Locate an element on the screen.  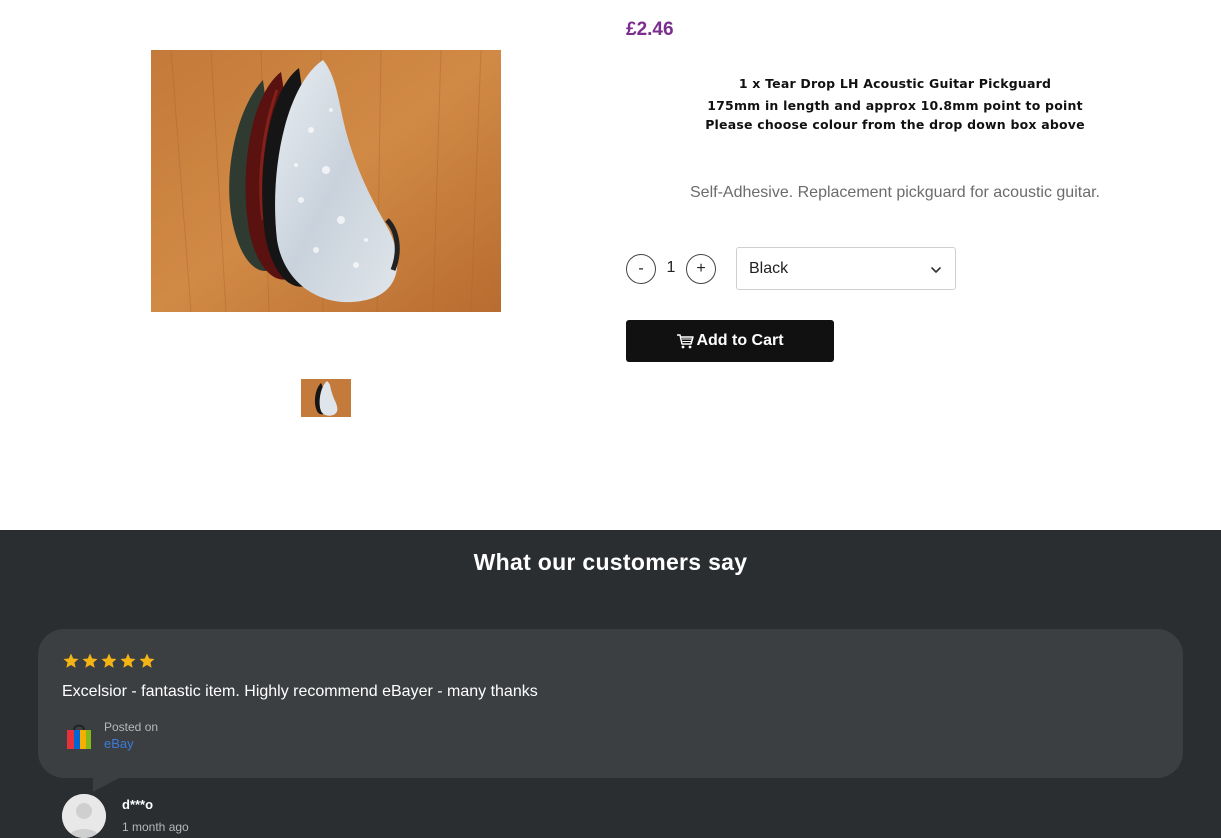
chevron-down-icon is located at coordinates (936, 270).